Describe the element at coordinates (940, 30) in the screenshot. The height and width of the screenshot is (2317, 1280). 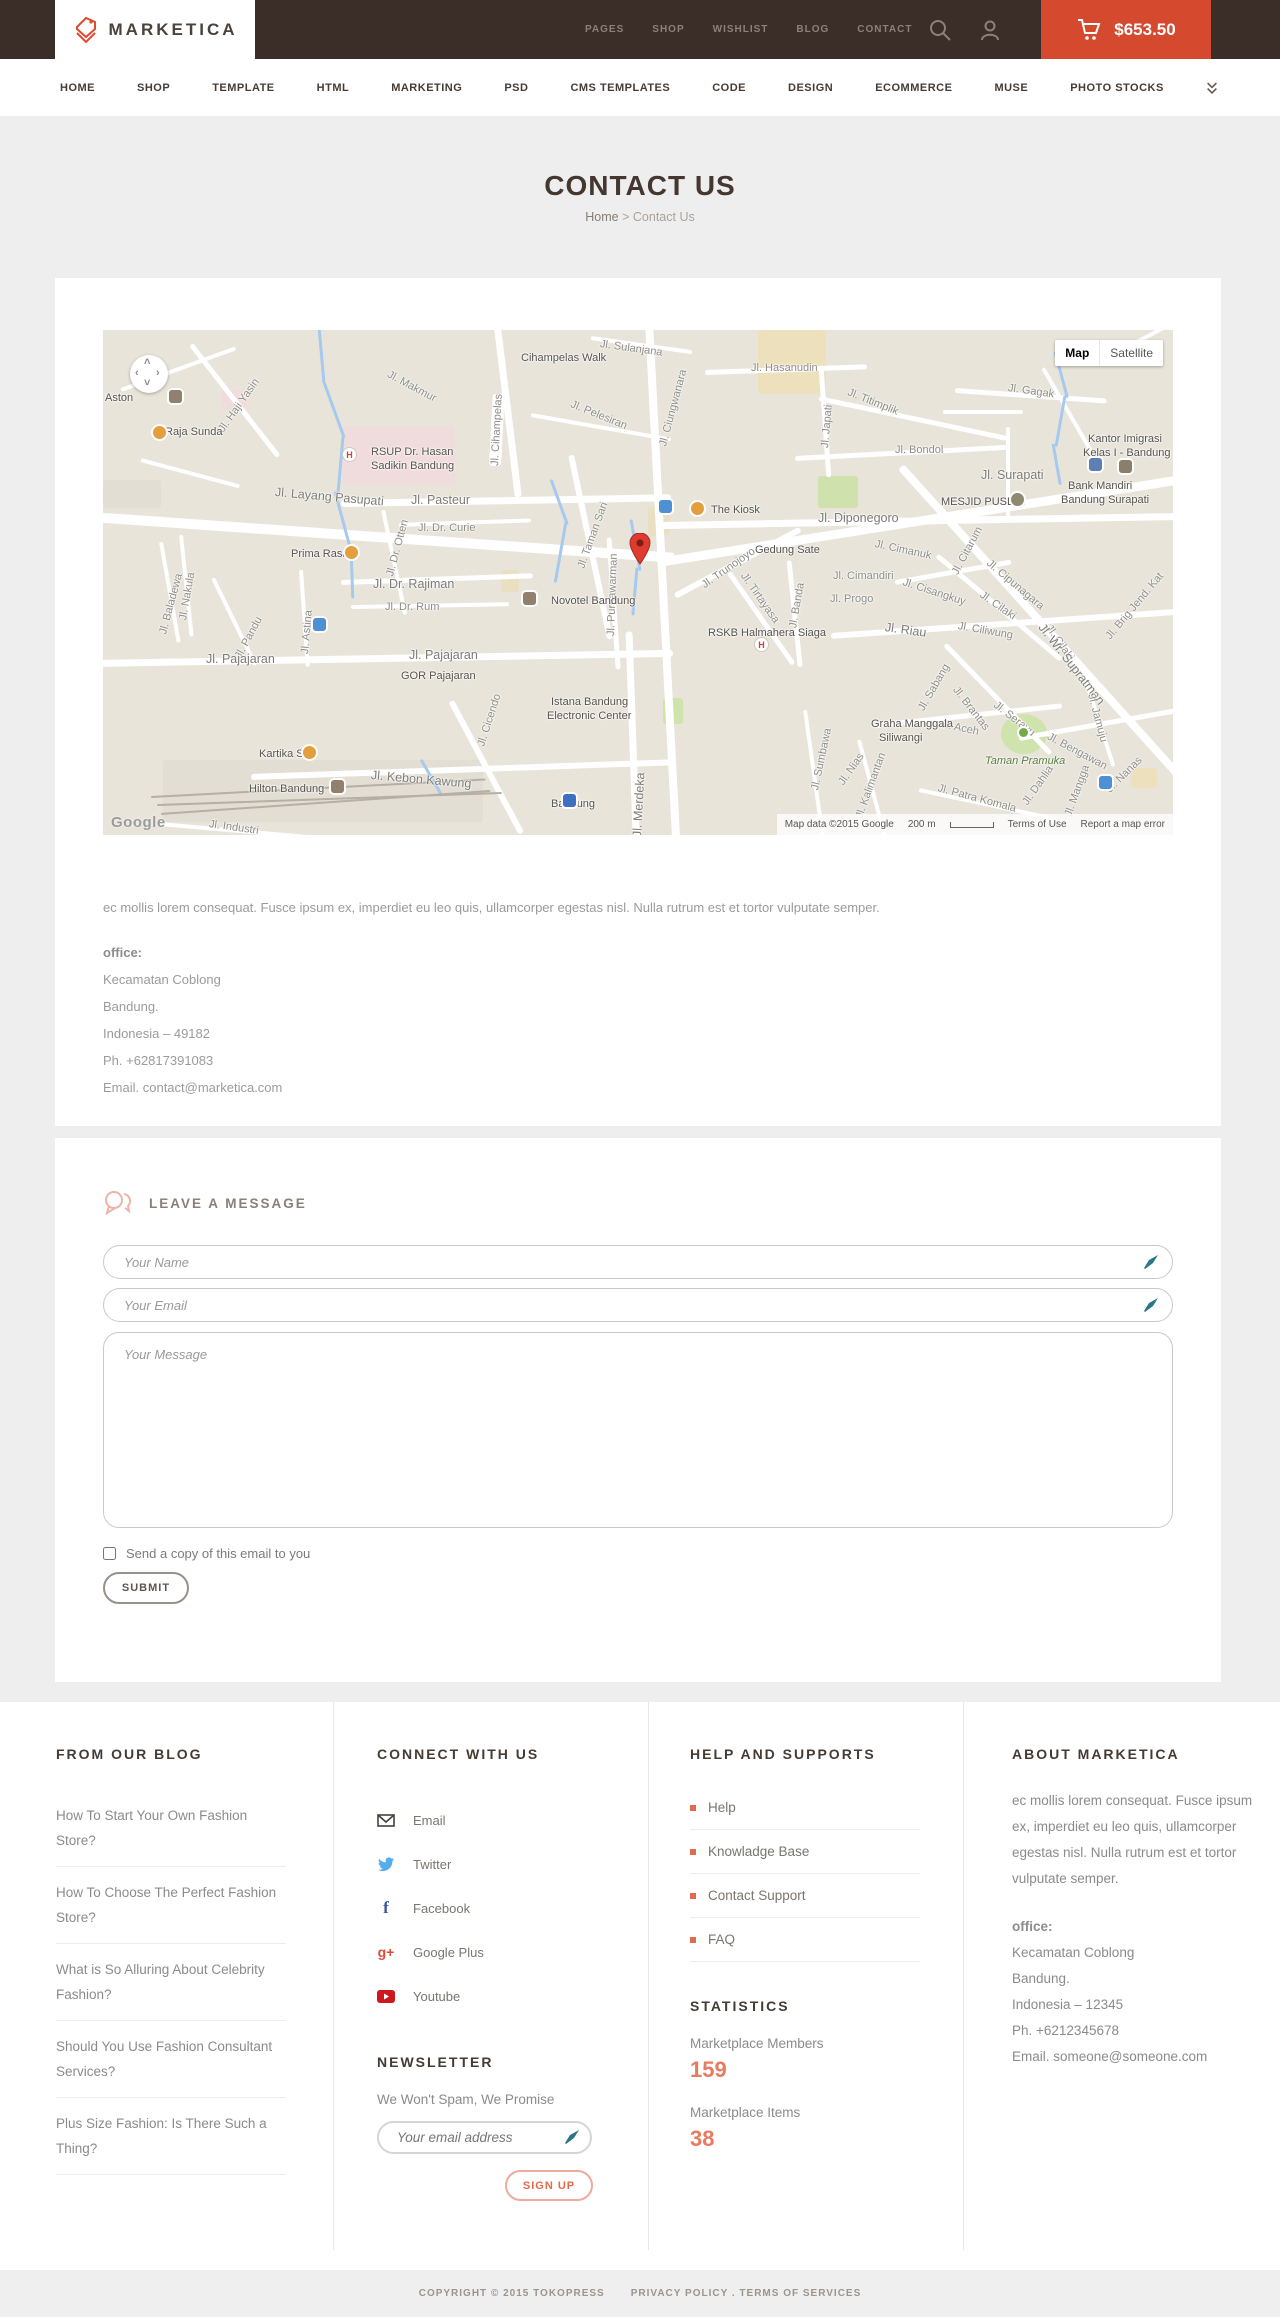
I see `search-icon` at that location.